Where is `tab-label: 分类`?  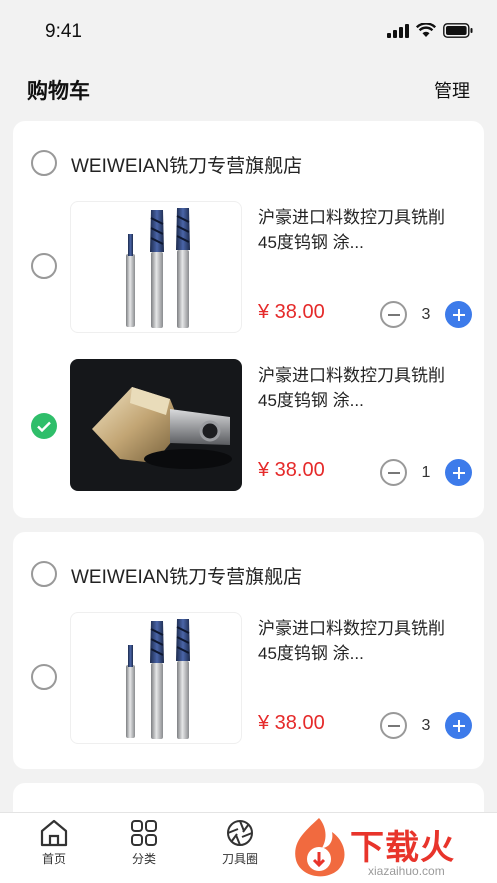 tab-label: 分类 is located at coordinates (143, 859).